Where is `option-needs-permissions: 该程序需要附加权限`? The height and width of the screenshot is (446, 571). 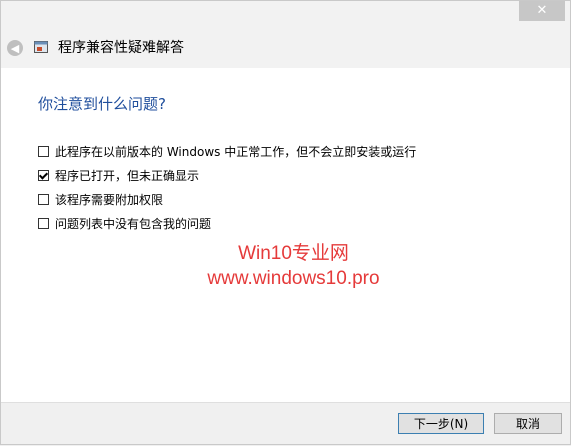 option-needs-permissions: 该程序需要附加权限 is located at coordinates (227, 199).